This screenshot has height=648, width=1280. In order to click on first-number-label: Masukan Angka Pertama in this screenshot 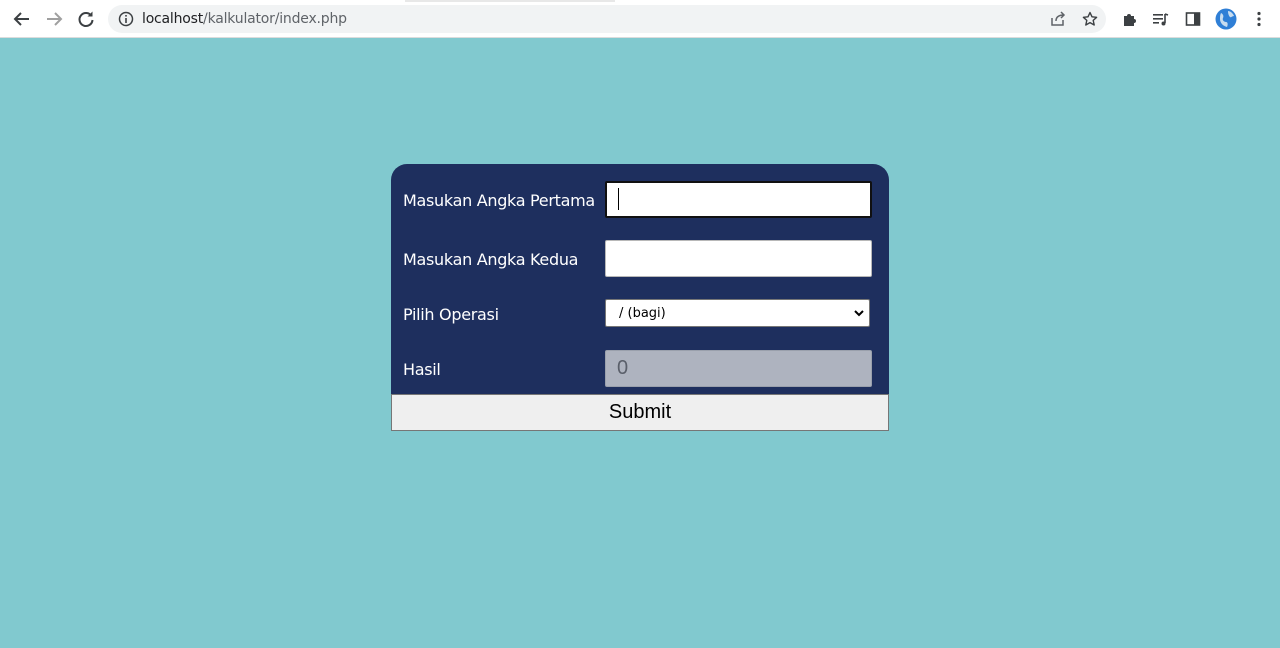, I will do `click(499, 200)`.